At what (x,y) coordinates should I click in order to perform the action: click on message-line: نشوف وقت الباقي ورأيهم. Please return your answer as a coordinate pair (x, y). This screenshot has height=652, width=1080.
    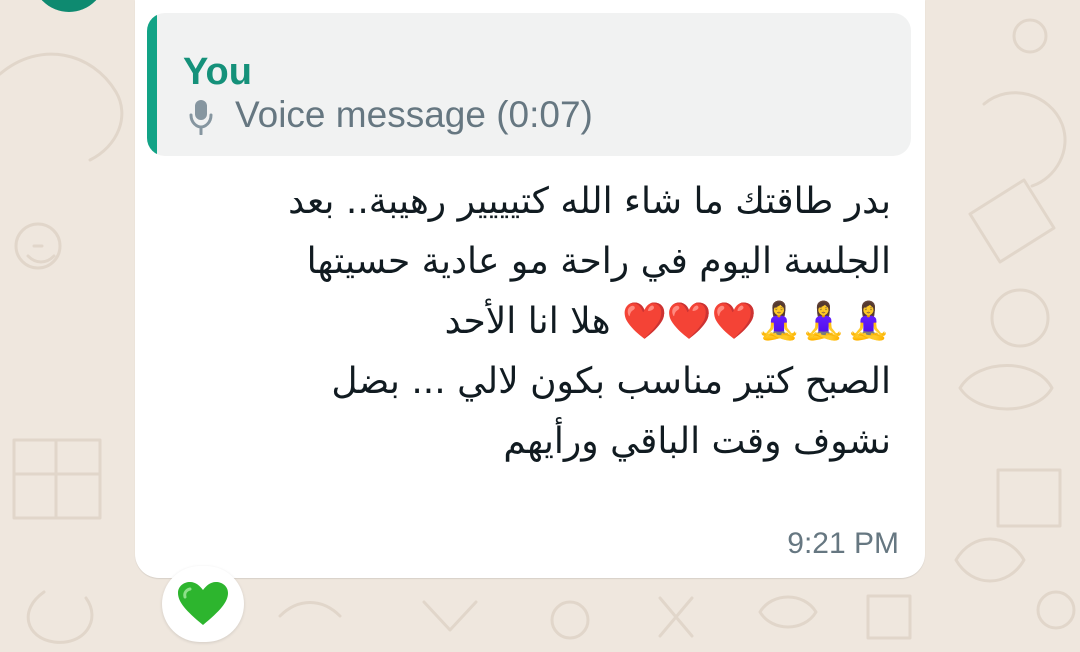
    Looking at the image, I should click on (697, 441).